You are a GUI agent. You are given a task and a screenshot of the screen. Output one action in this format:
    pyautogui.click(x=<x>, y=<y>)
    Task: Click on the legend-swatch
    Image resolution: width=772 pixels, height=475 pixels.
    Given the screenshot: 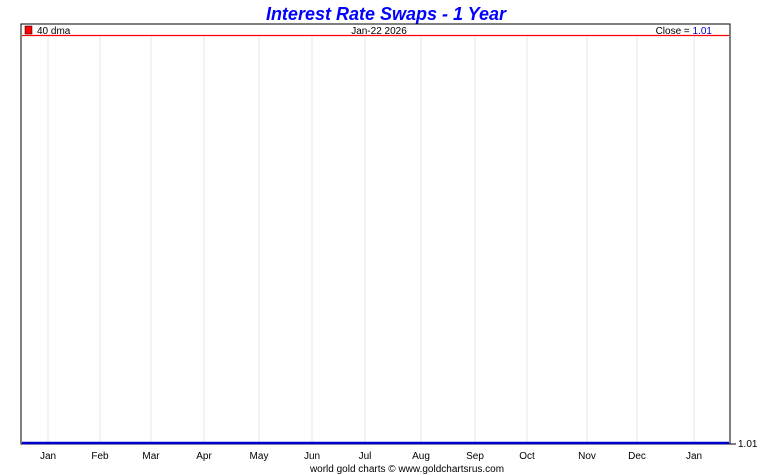 What is the action you would take?
    pyautogui.click(x=28, y=30)
    